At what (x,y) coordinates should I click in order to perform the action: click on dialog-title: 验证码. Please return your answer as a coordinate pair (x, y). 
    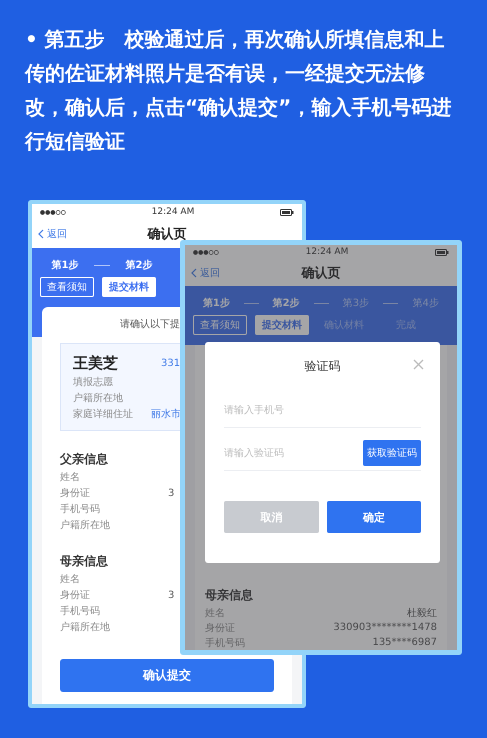
    Looking at the image, I should click on (322, 366).